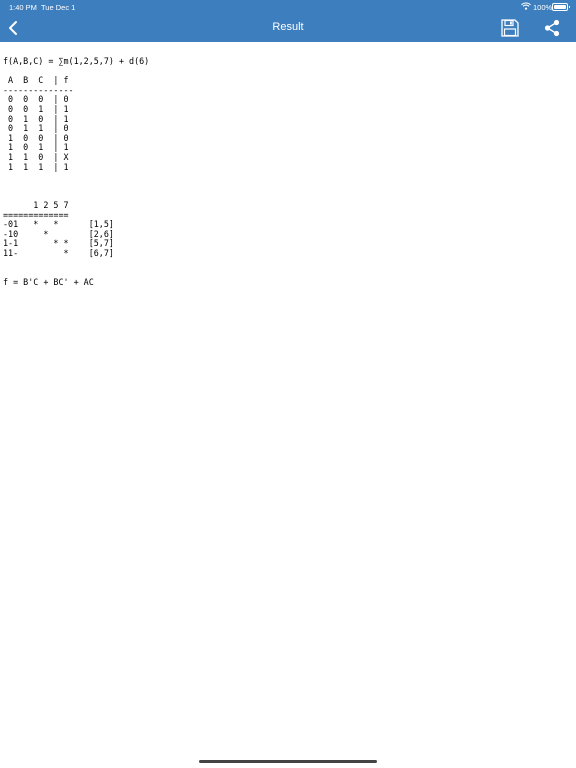 Image resolution: width=576 pixels, height=768 pixels. Describe the element at coordinates (36, 108) in the screenshot. I see `result-line: 0 0 1 | 1` at that location.